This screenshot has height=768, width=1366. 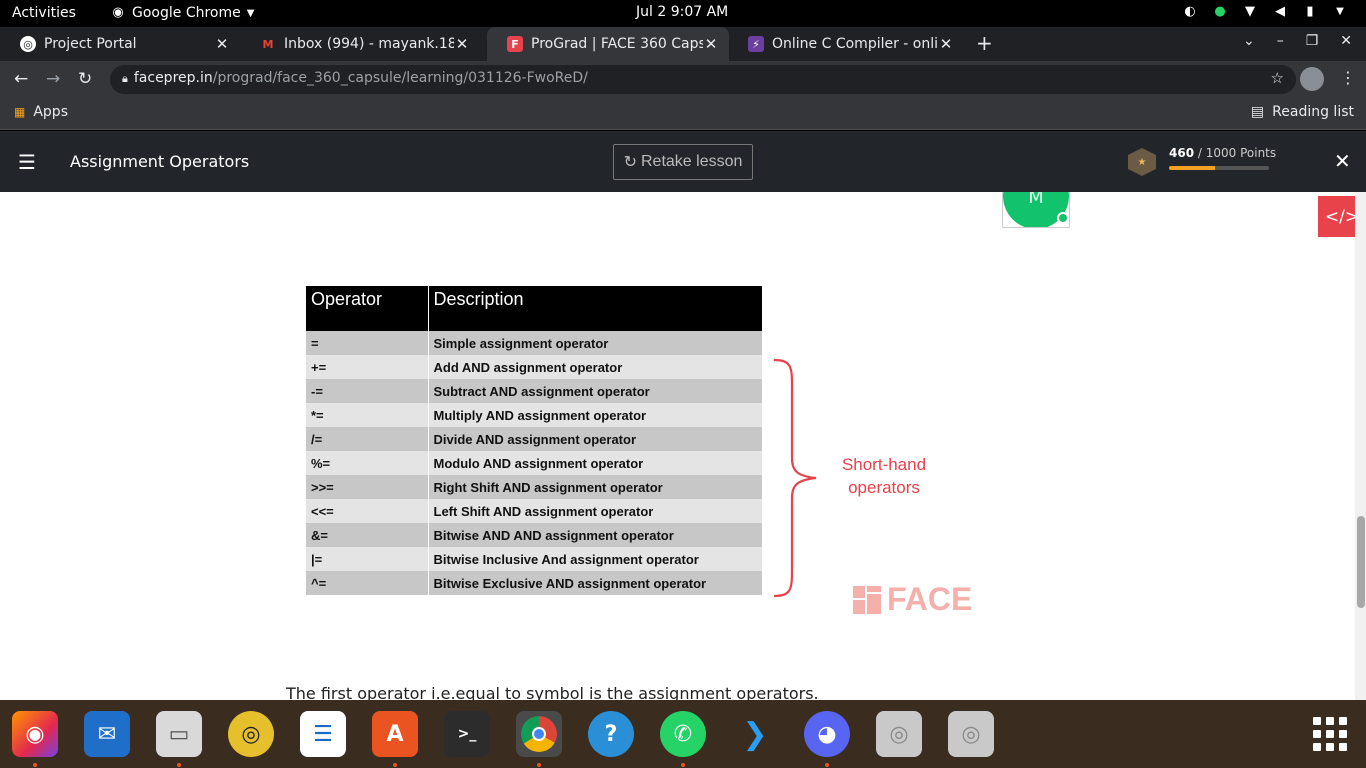 I want to click on thunderbird-icon: ✉, so click(x=107, y=734).